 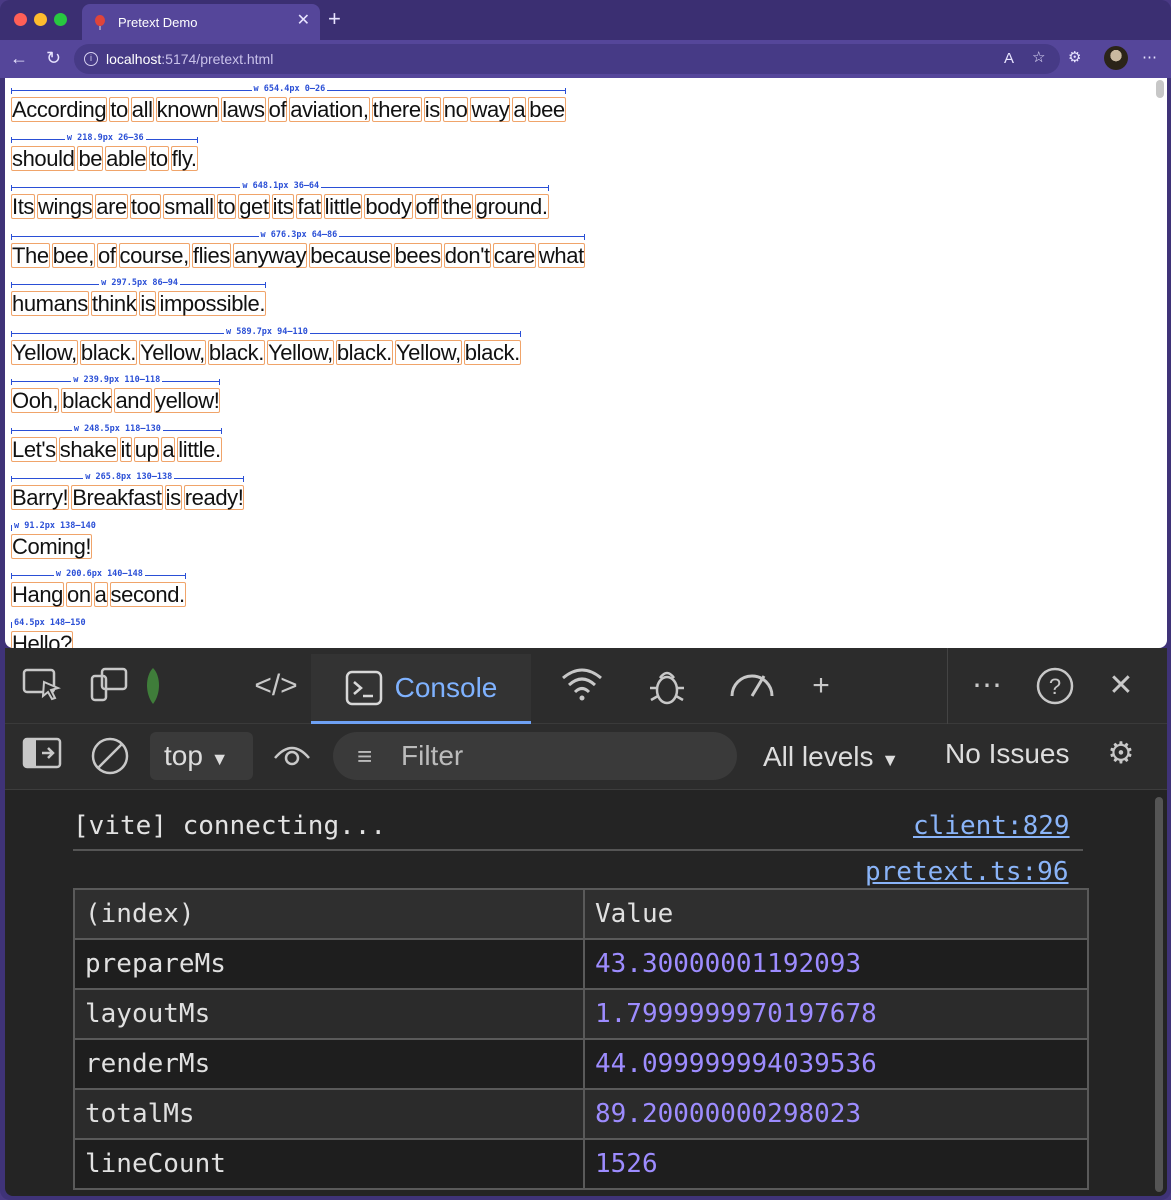 What do you see at coordinates (158, 22) in the screenshot?
I see `tab-title: Pretext Demo` at bounding box center [158, 22].